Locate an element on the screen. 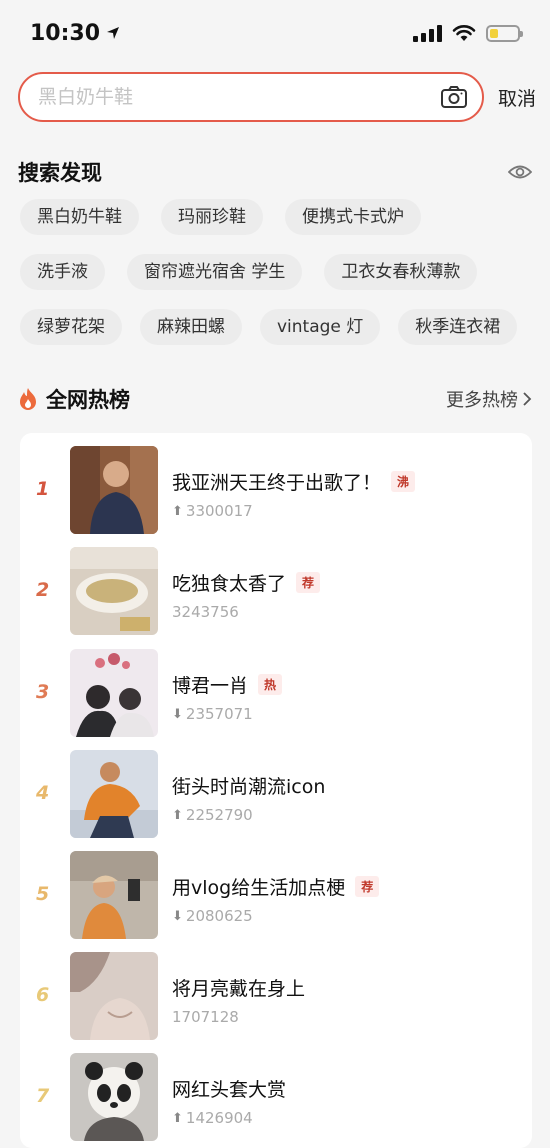 This screenshot has height=1148, width=550. hot-item-title: 将月亮戴在身上 is located at coordinates (239, 989).